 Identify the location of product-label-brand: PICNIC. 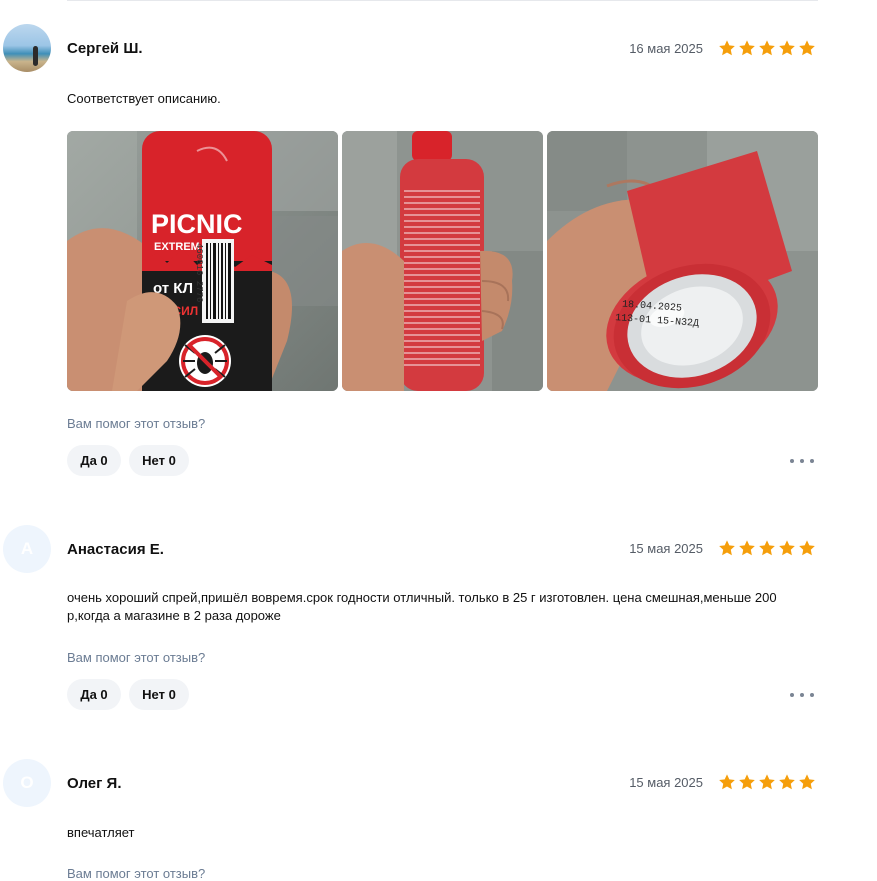
(197, 224).